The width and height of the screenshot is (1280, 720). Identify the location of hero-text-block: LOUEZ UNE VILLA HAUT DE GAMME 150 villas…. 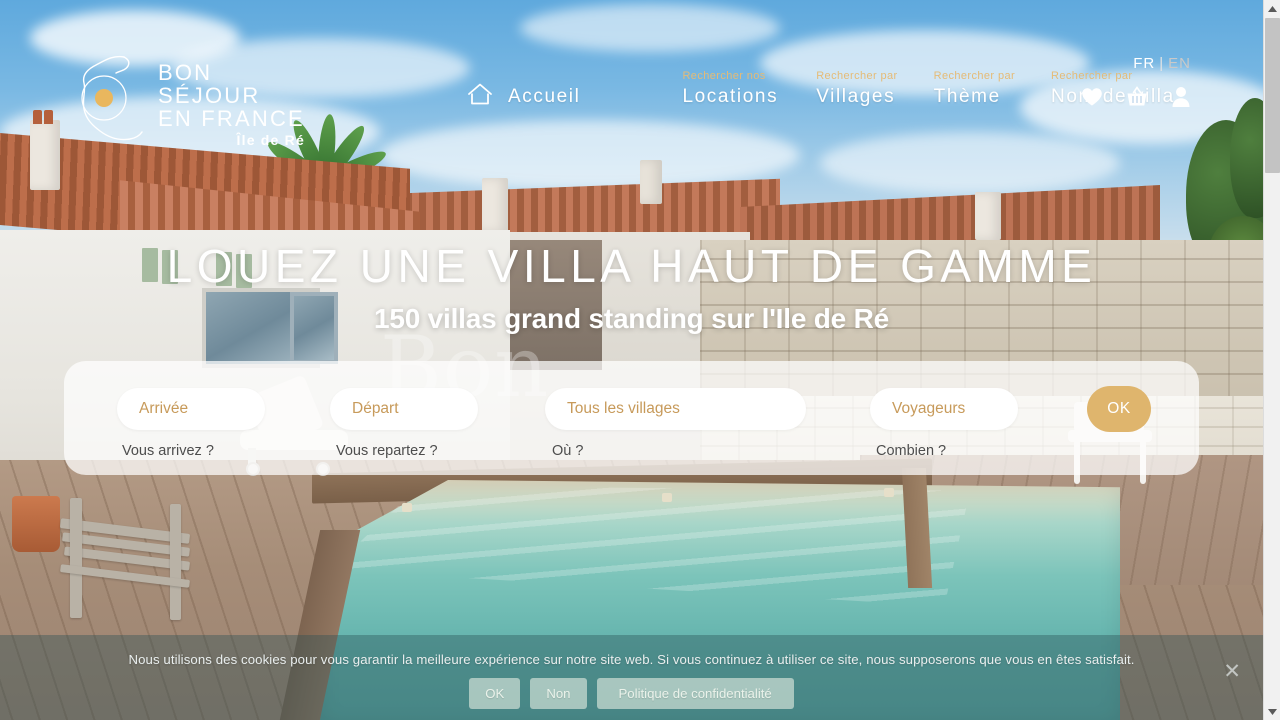
(631, 287).